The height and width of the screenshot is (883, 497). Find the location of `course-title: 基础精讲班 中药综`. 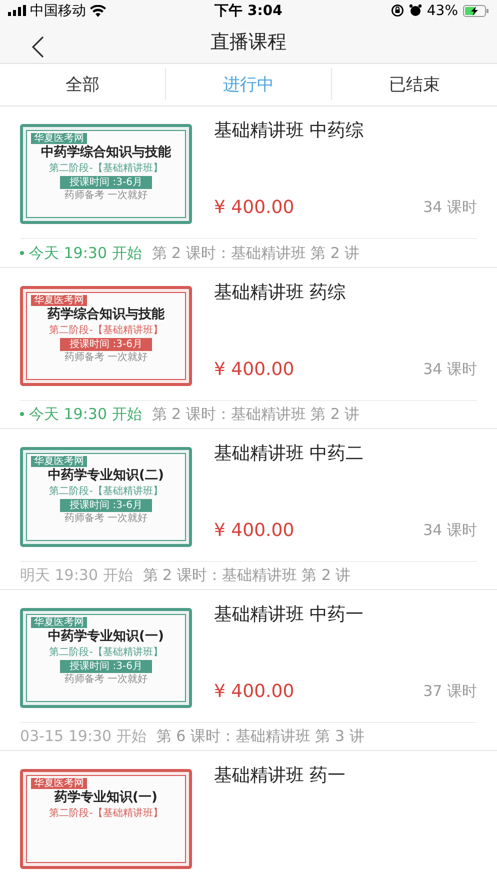

course-title: 基础精讲班 中药综 is located at coordinates (345, 130).